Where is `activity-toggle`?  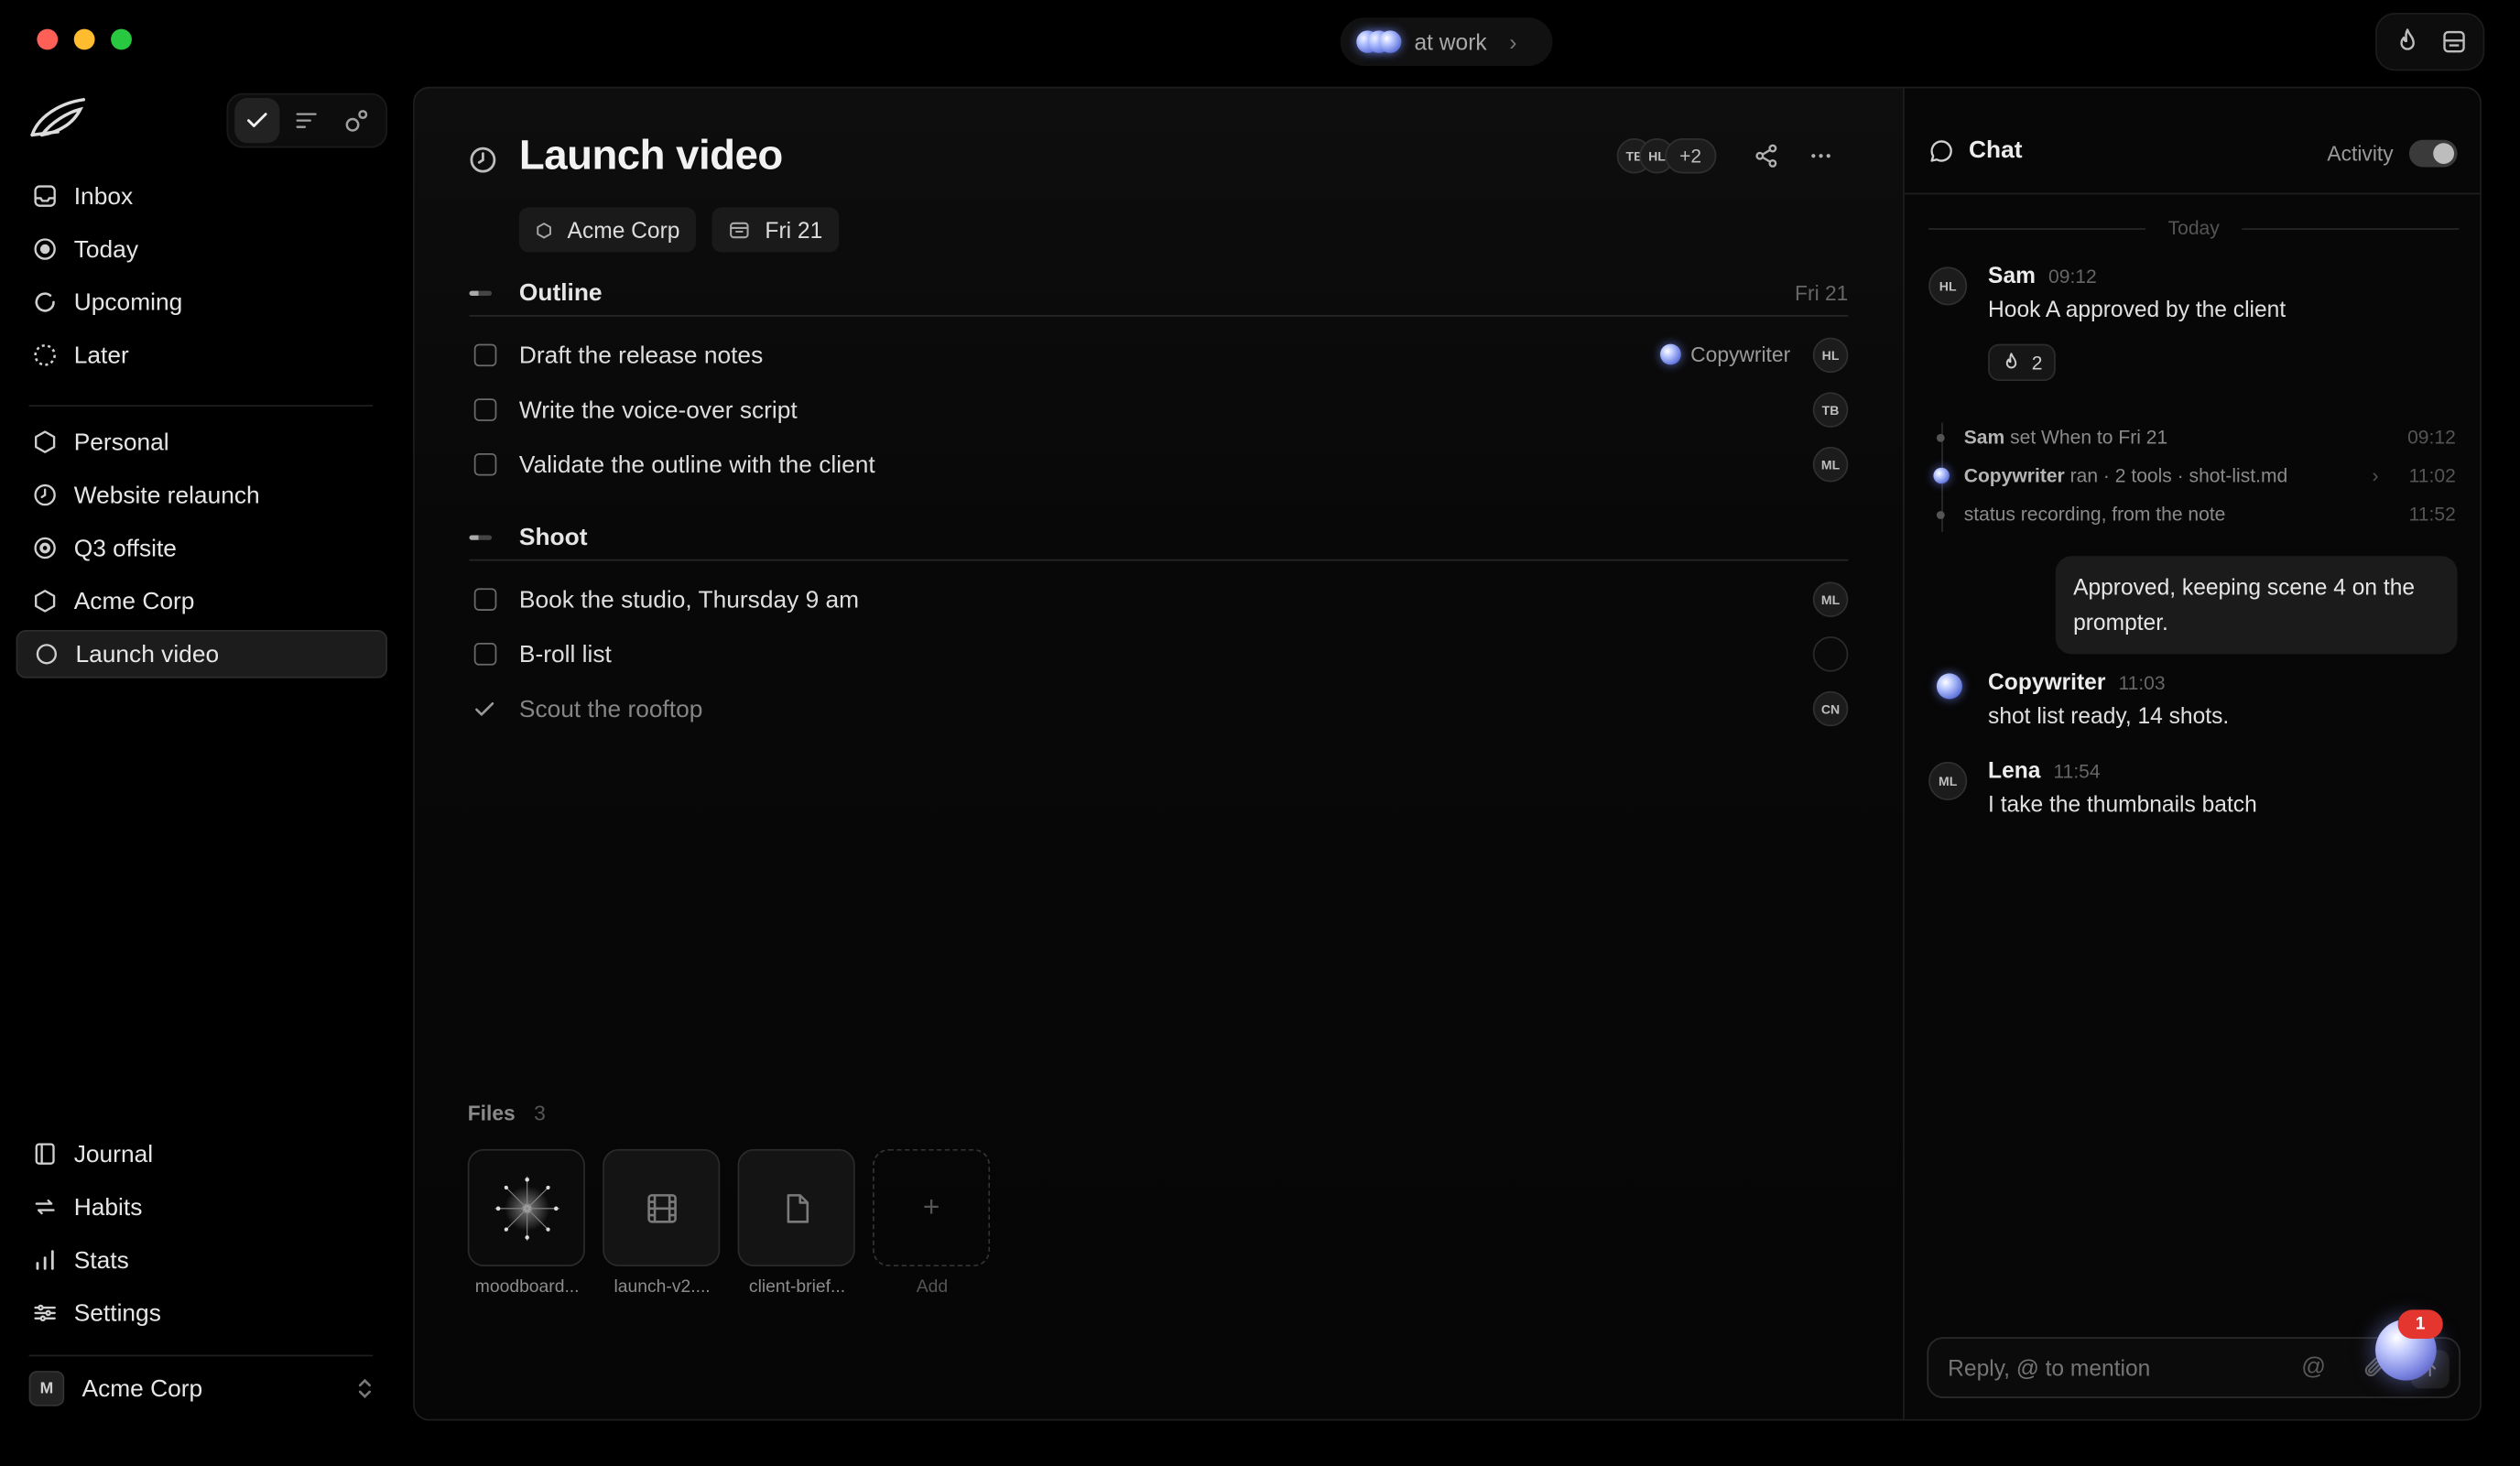
activity-toggle is located at coordinates (2433, 153).